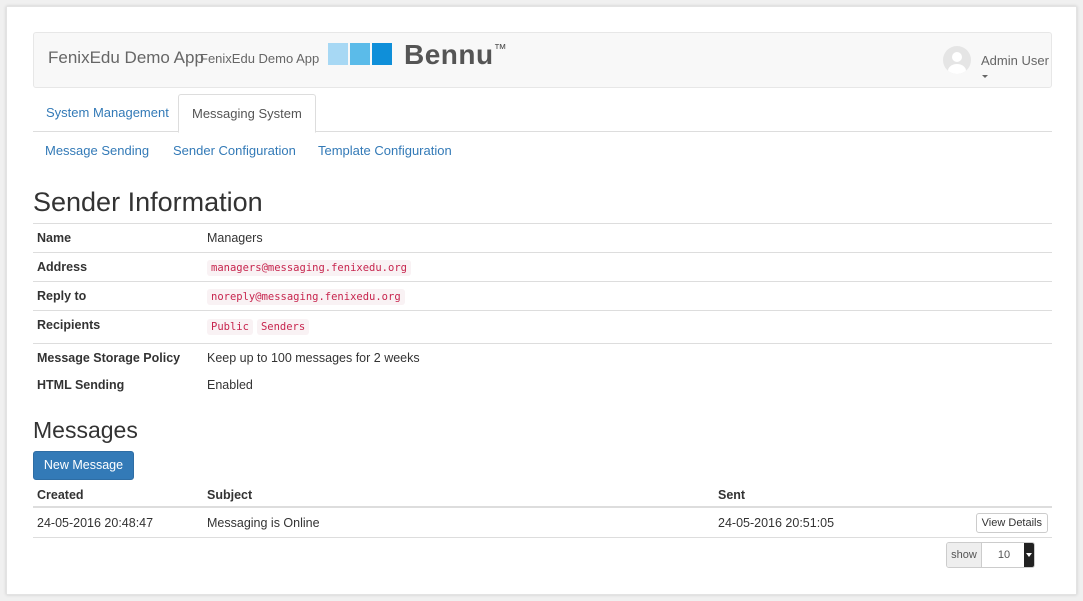 Image resolution: width=1083 pixels, height=601 pixels. Describe the element at coordinates (1004, 555) in the screenshot. I see `page-size-value: 10` at that location.